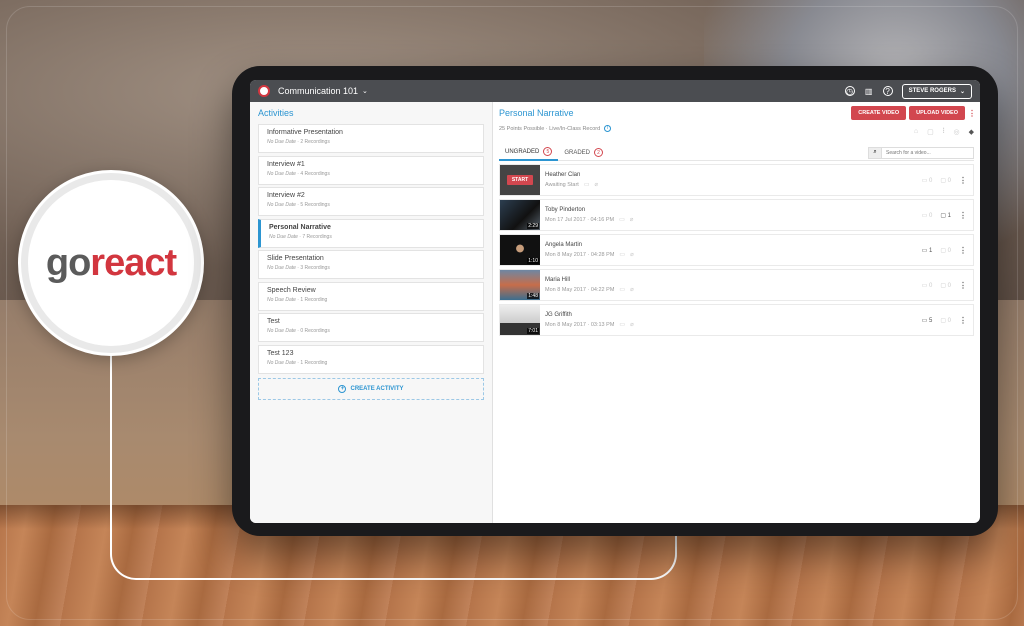 The height and width of the screenshot is (626, 1024). I want to click on goreact-logo-badge: goreact, so click(111, 263).